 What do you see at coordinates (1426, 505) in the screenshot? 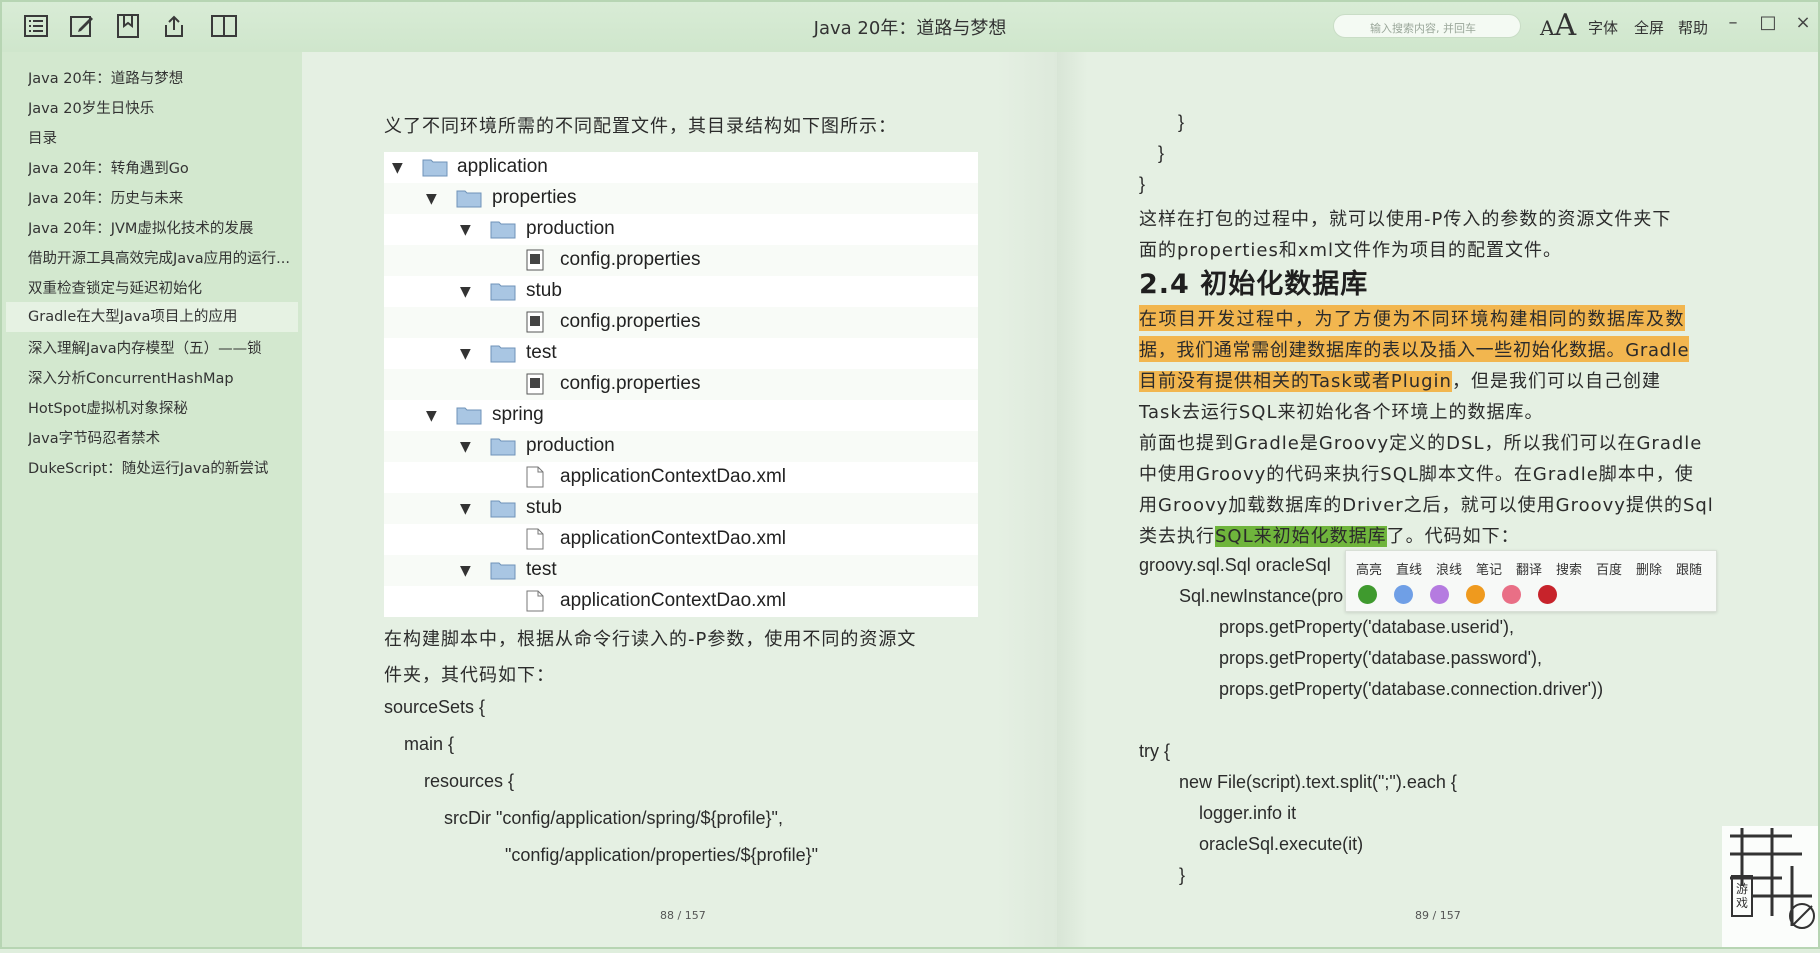
I see `paragraph-line: 用Groovy加载数据库的Driver之后，就可以使用Groovy提供的Sql` at bounding box center [1426, 505].